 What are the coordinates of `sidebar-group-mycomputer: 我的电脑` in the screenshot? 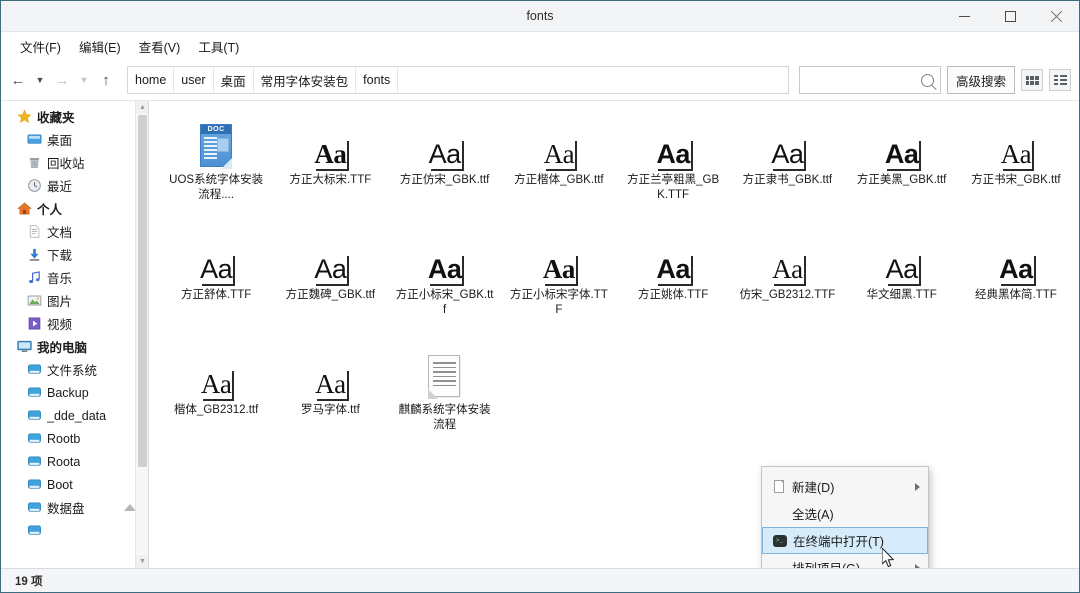 It's located at (74, 346).